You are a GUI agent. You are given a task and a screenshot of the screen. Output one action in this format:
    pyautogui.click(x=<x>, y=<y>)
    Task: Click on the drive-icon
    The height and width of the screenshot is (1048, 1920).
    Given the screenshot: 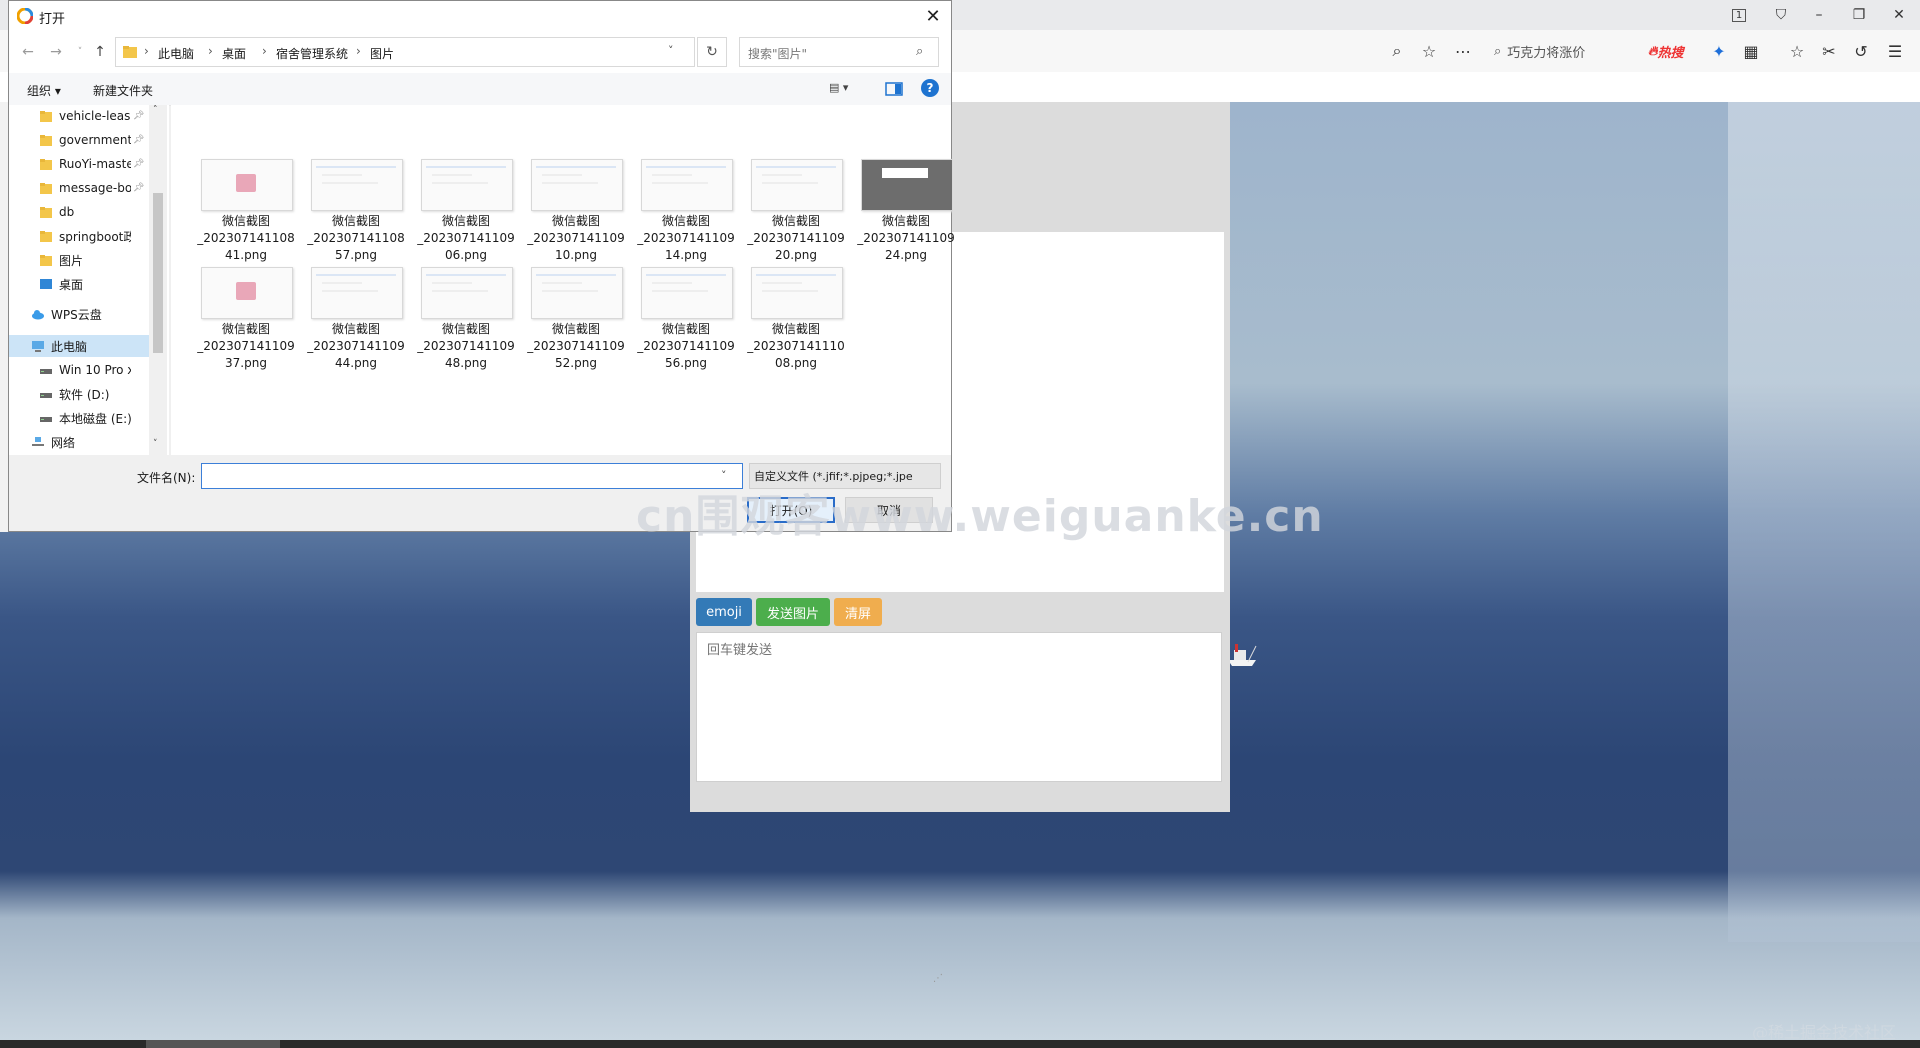 What is the action you would take?
    pyautogui.click(x=49, y=394)
    